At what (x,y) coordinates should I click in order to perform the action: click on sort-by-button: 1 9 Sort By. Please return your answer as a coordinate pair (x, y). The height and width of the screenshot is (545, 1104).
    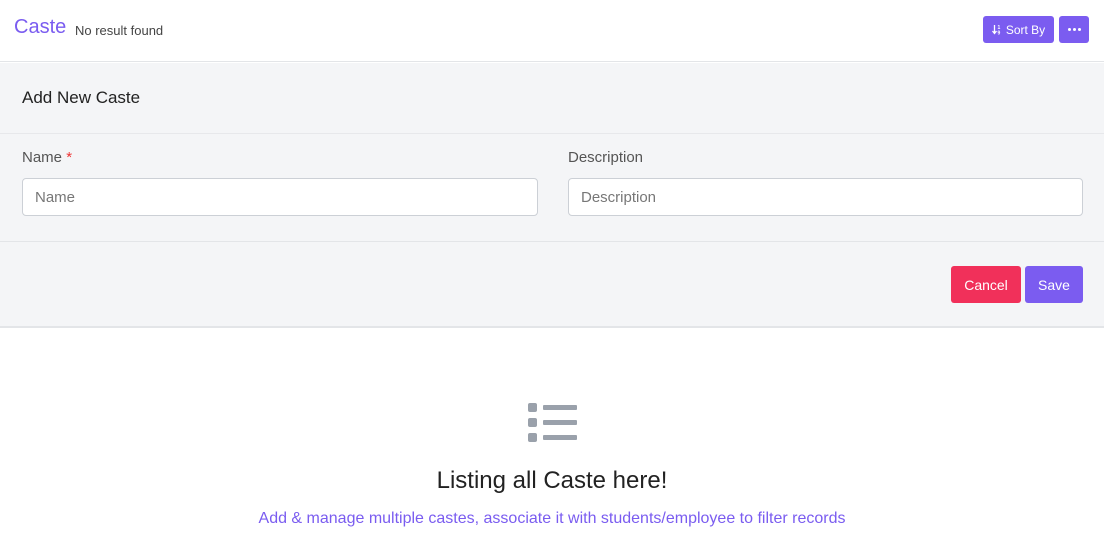
    Looking at the image, I should click on (1018, 29).